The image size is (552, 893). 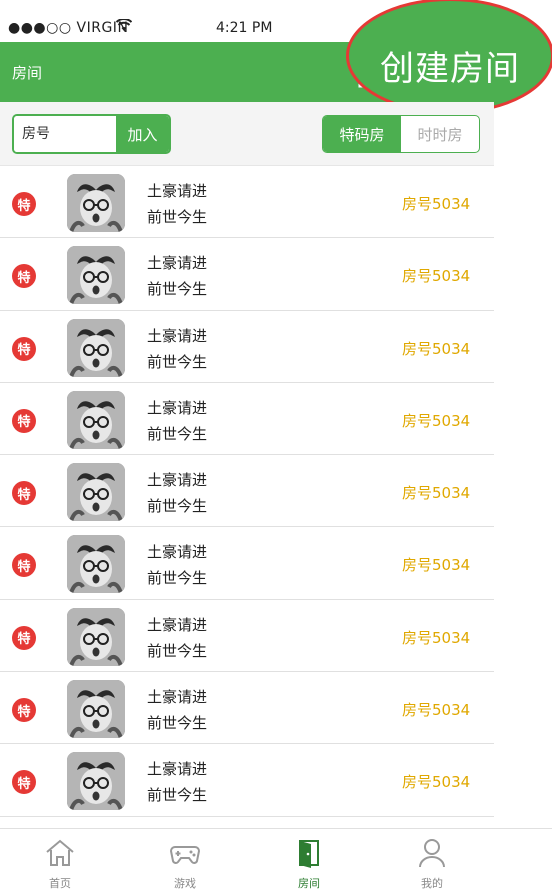 I want to click on gamepad-icon, so click(x=185, y=855).